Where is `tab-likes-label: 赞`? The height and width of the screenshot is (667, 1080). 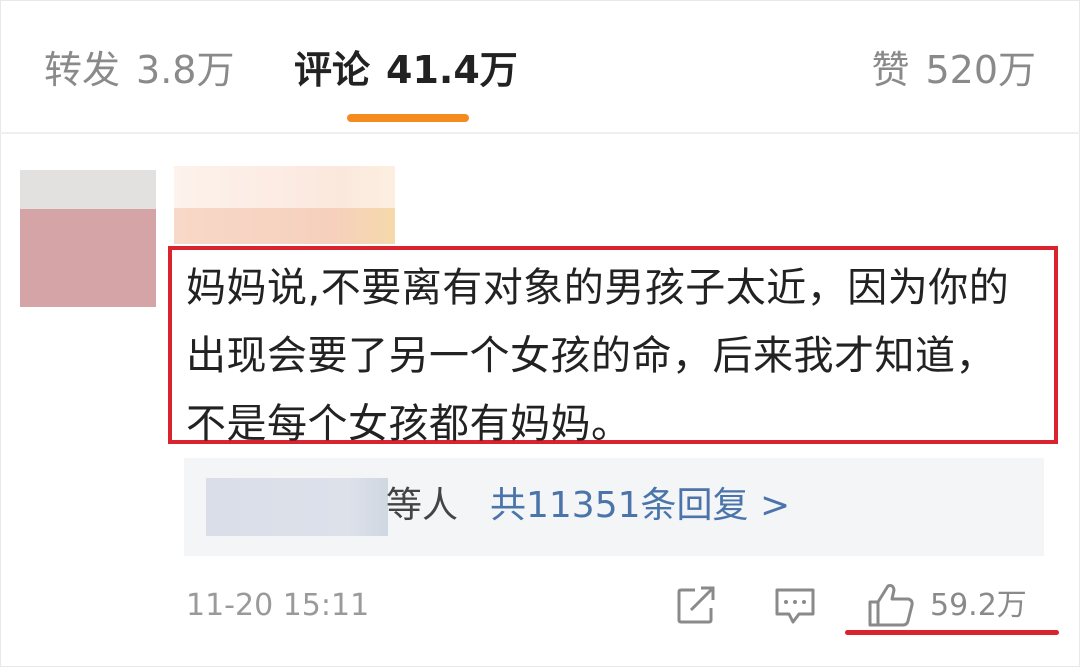 tab-likes-label: 赞 is located at coordinates (890, 70).